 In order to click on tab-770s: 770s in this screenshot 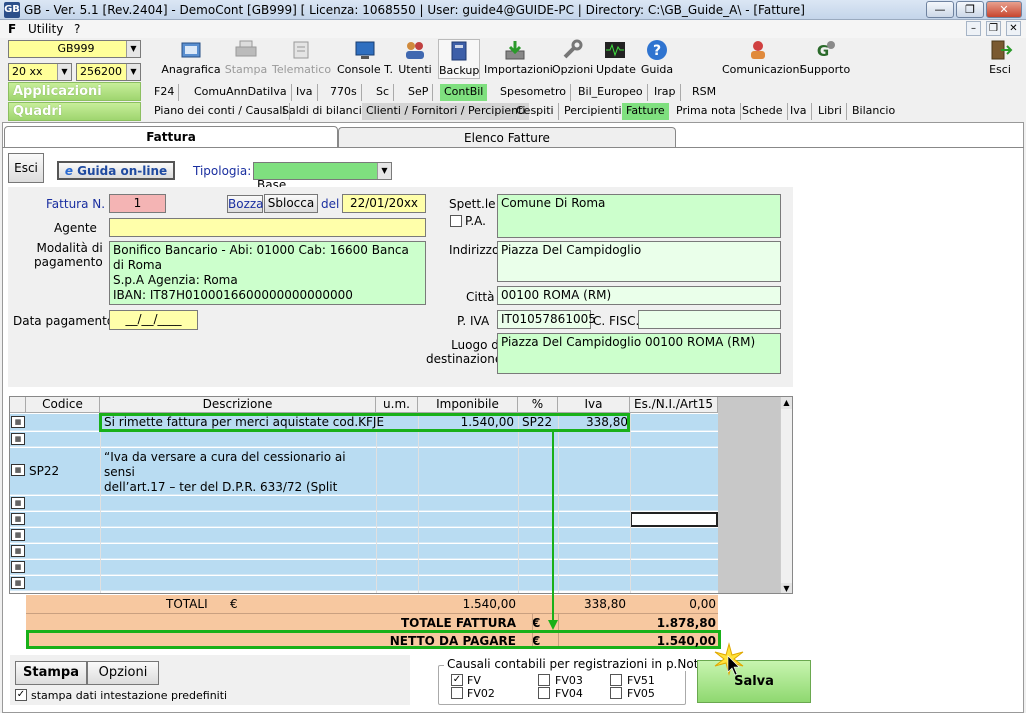, I will do `click(344, 92)`.